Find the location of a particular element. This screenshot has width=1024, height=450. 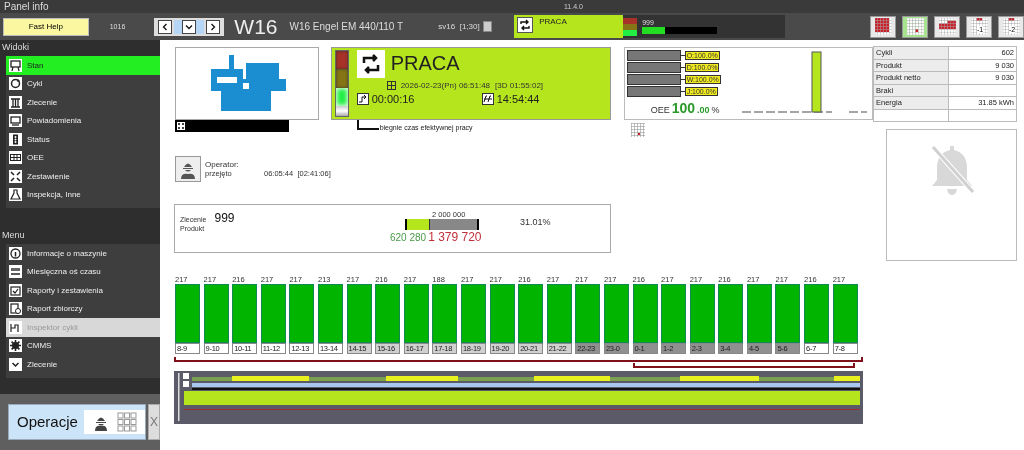

sidebar-item: Powiadomienia is located at coordinates (83, 120).